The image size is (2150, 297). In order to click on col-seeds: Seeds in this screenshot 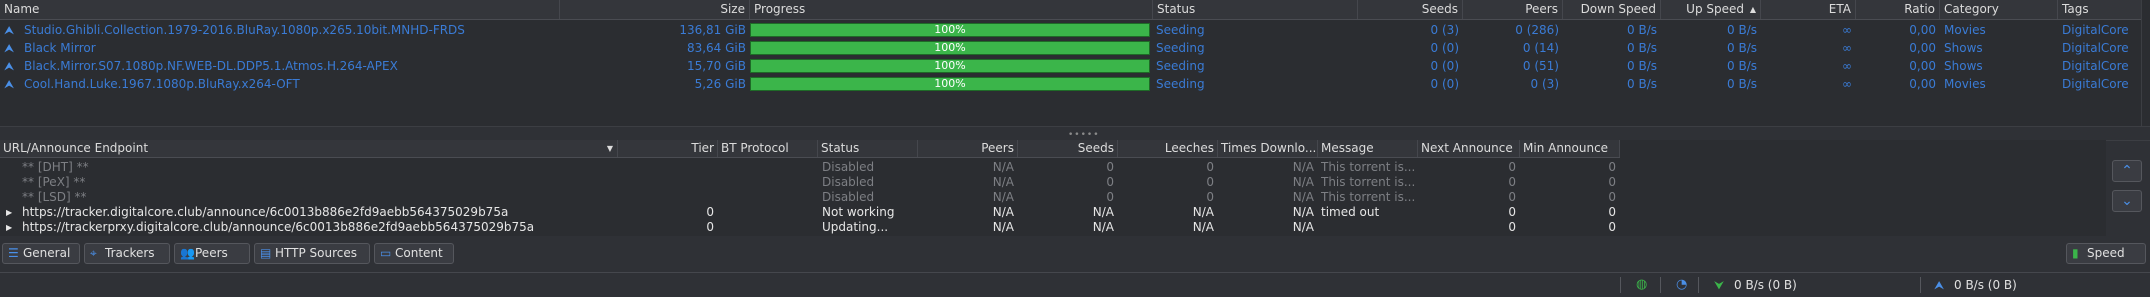, I will do `click(1410, 9)`.